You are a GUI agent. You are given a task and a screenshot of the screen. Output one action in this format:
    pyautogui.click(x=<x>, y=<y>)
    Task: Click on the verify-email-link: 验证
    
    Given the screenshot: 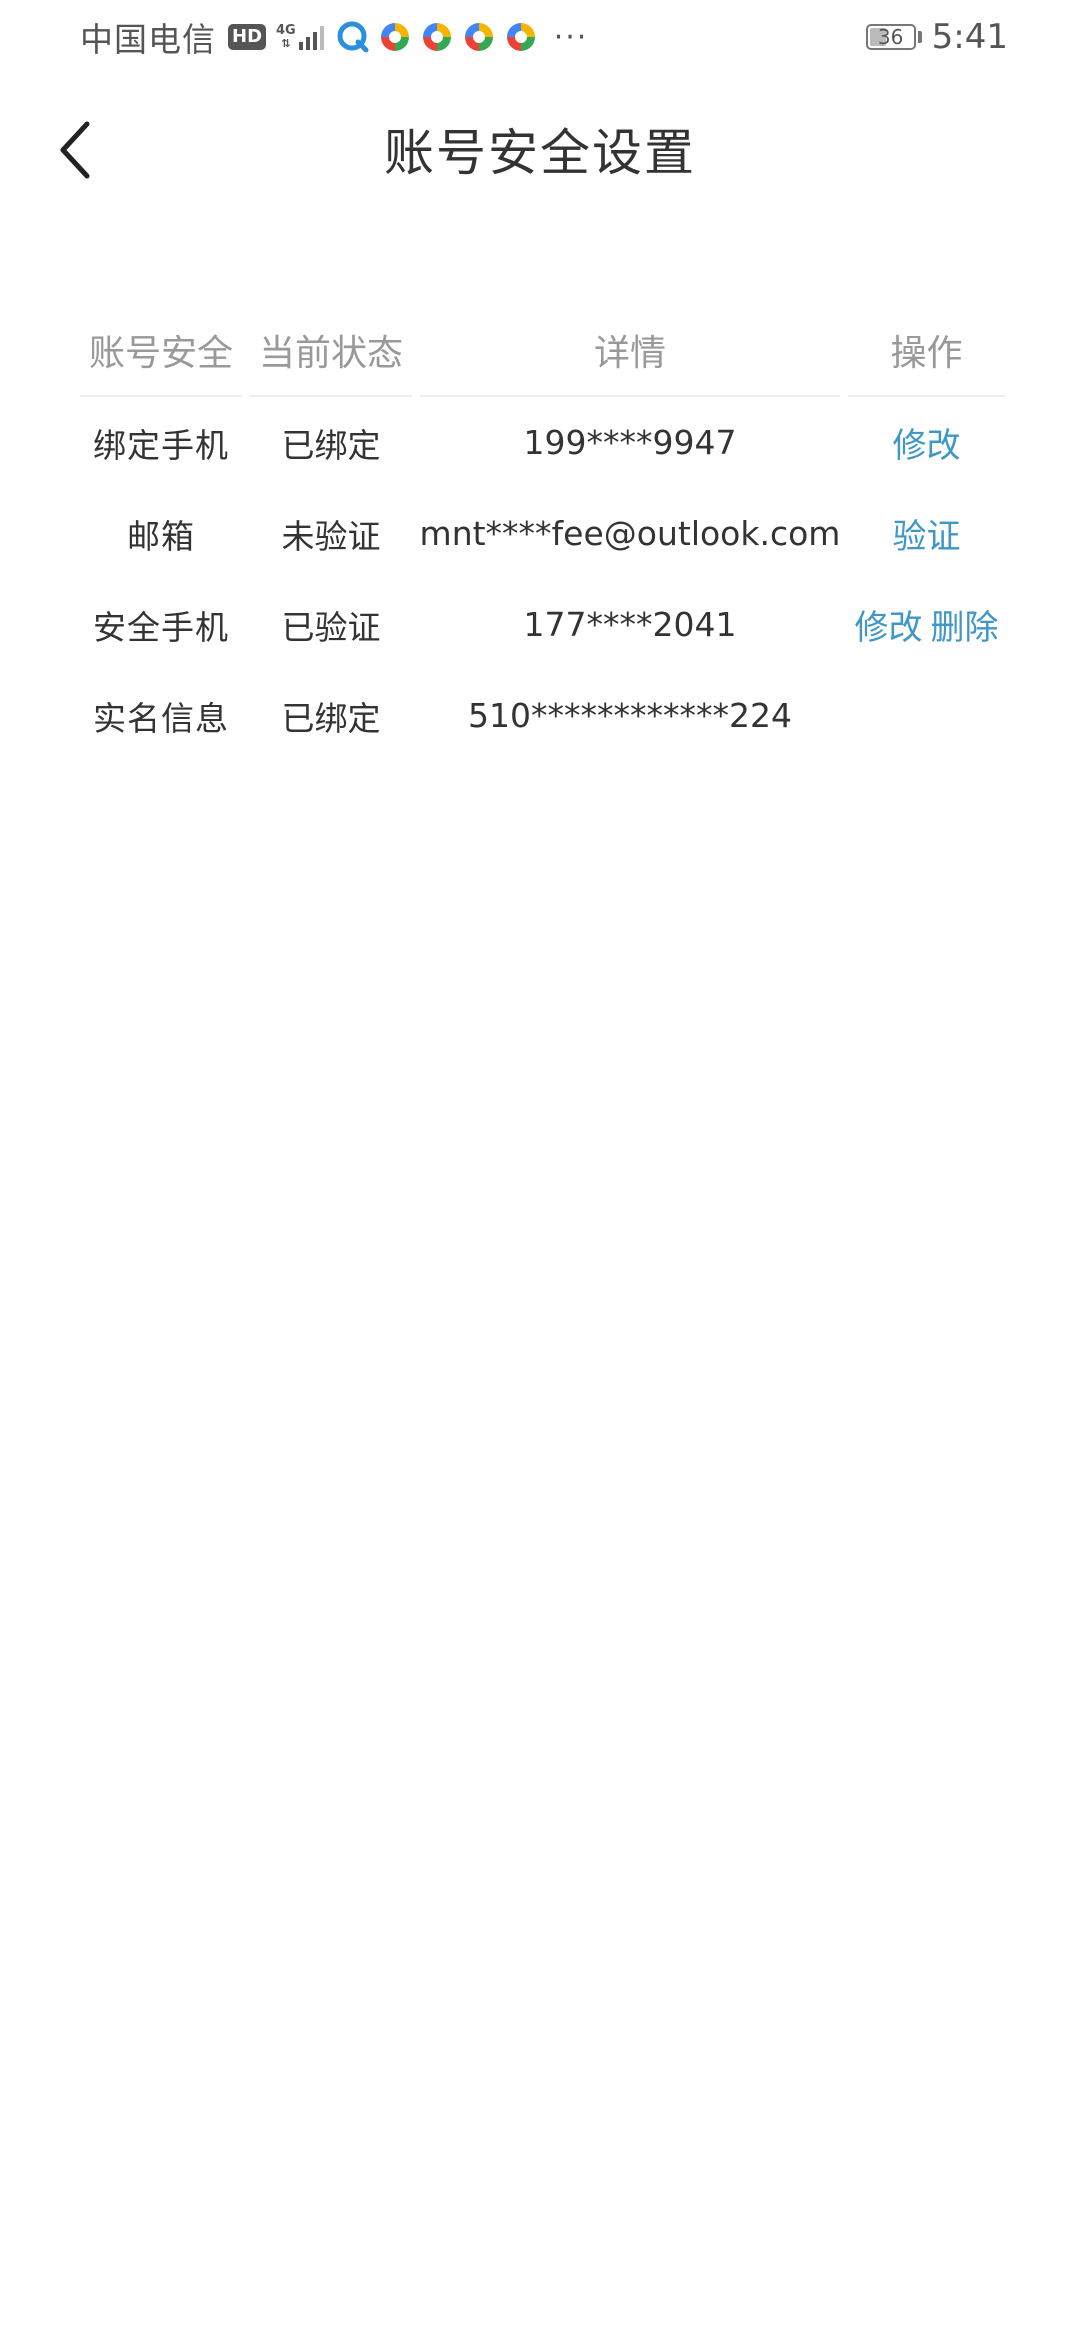 What is the action you would take?
    pyautogui.click(x=927, y=533)
    